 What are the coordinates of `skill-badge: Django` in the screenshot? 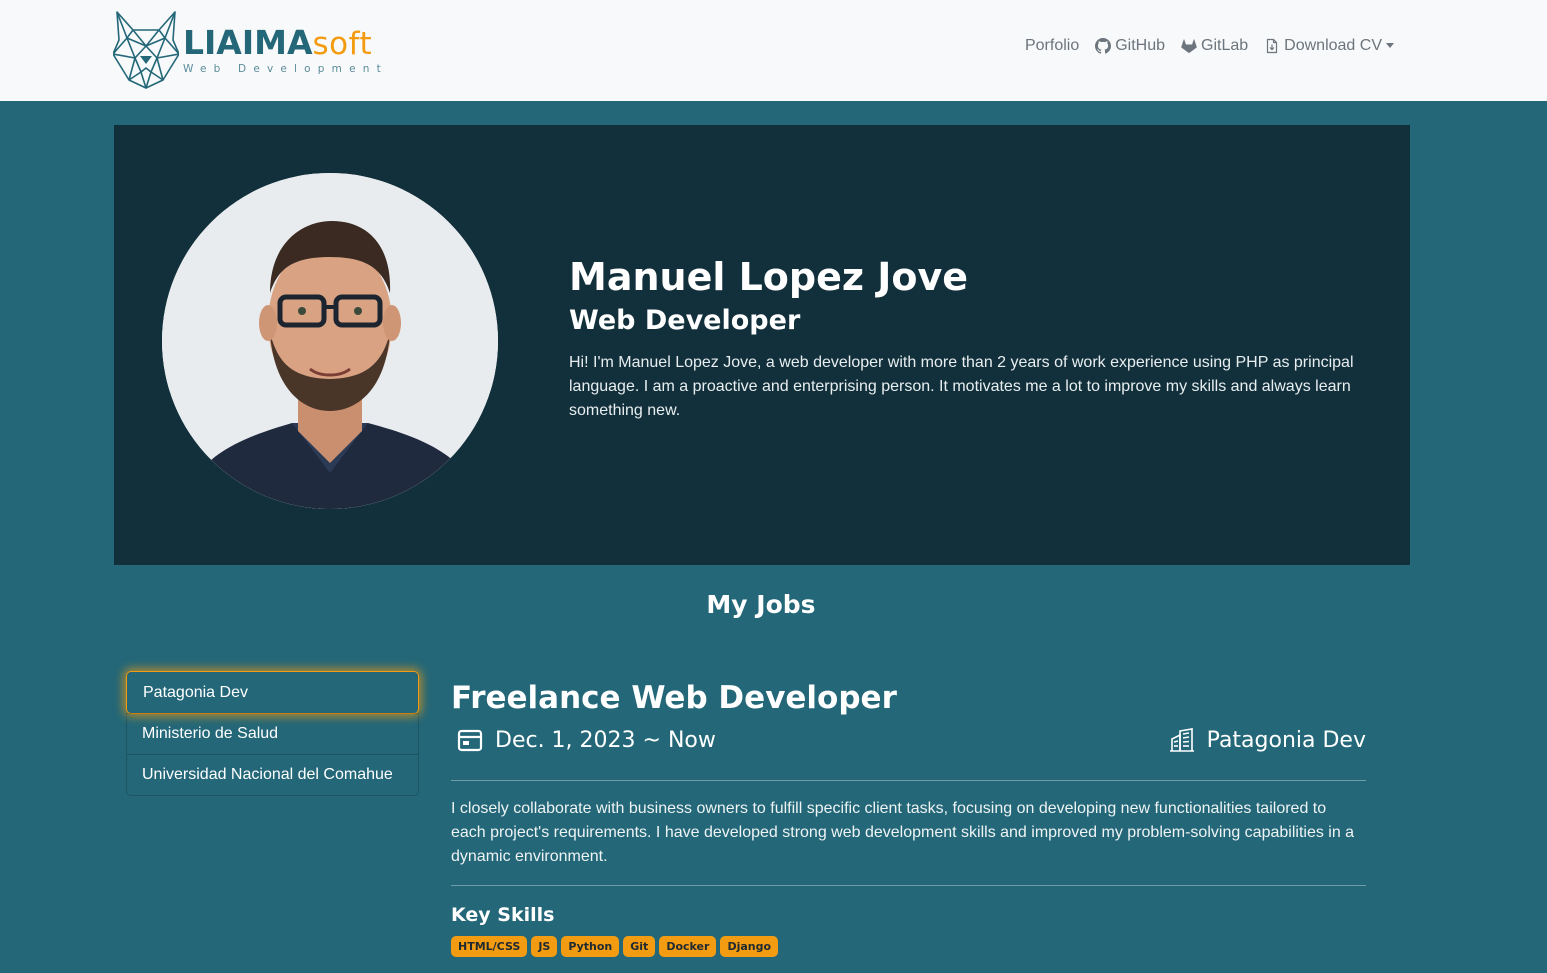 It's located at (749, 946).